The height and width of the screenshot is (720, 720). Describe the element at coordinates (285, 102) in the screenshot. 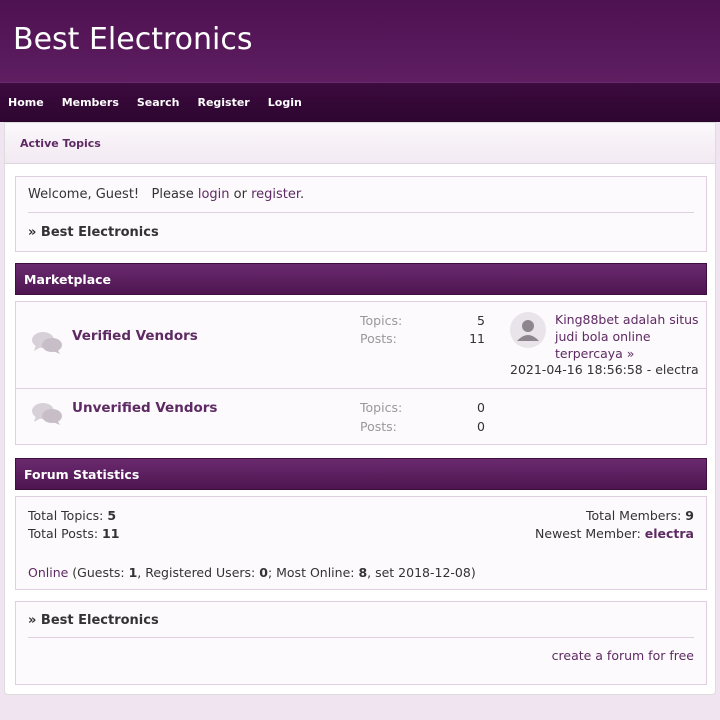

I see `nav-login-link: Login` at that location.